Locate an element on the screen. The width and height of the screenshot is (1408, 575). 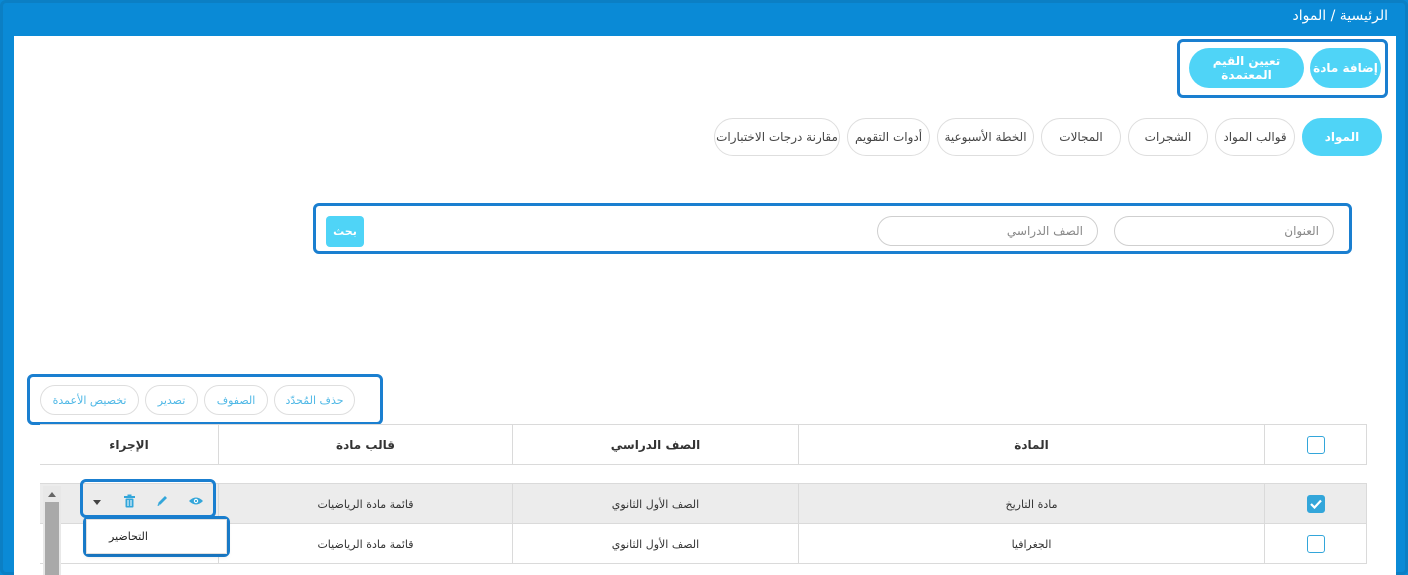
rows-button: الصفوف is located at coordinates (236, 400).